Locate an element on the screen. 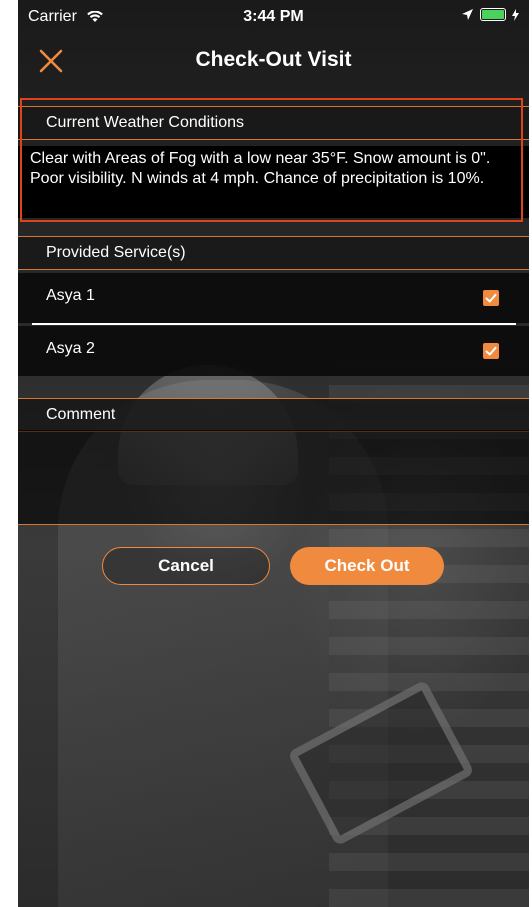 The width and height of the screenshot is (532, 907). service-row-asya-2: Asya 2 is located at coordinates (273, 351).